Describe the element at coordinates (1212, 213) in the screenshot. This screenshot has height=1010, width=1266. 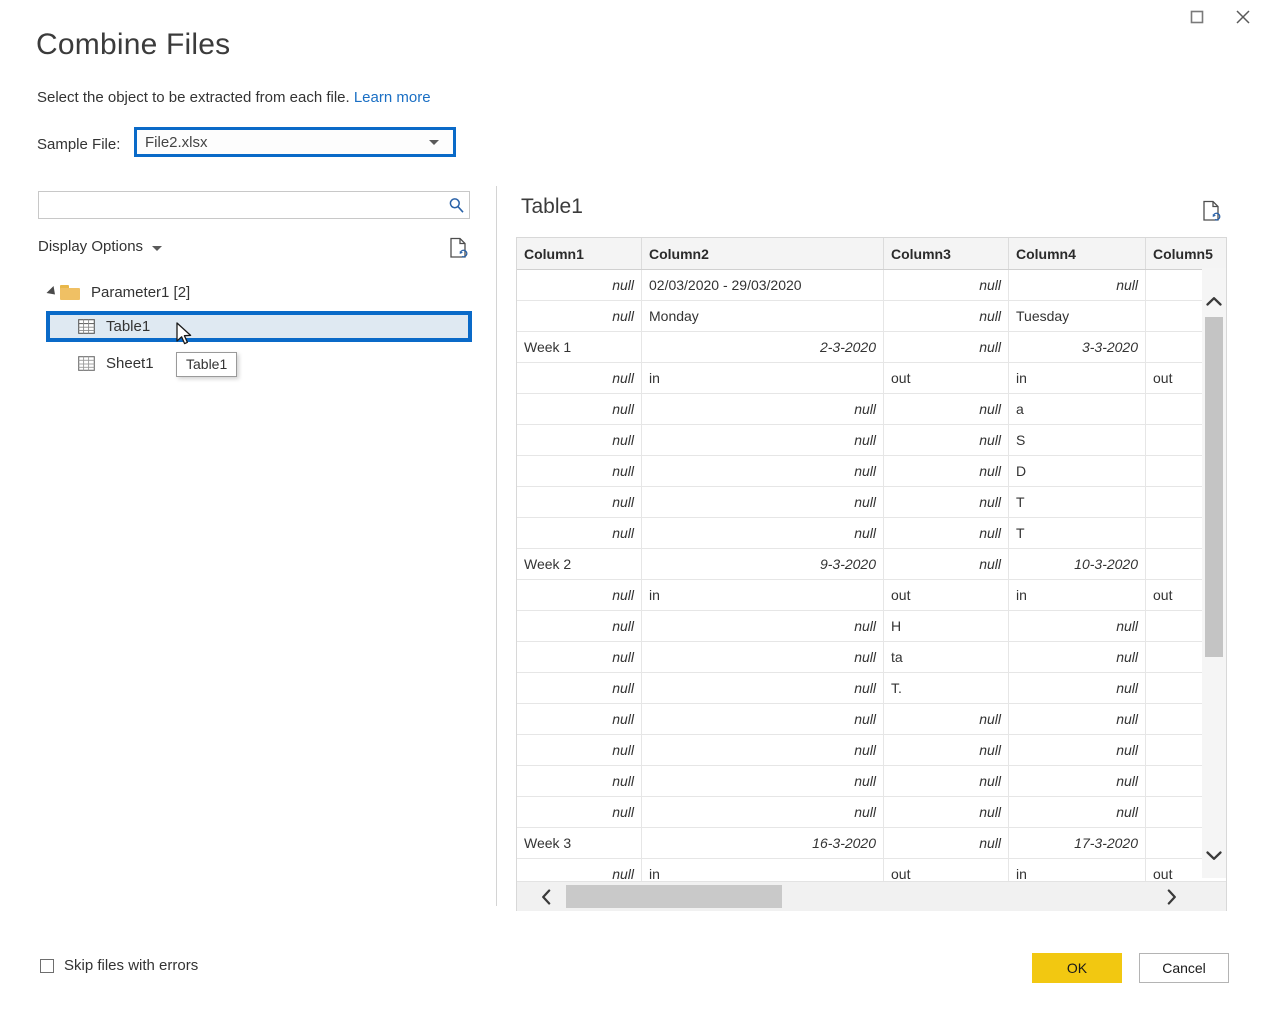
I see `refresh-preview-button-right` at that location.